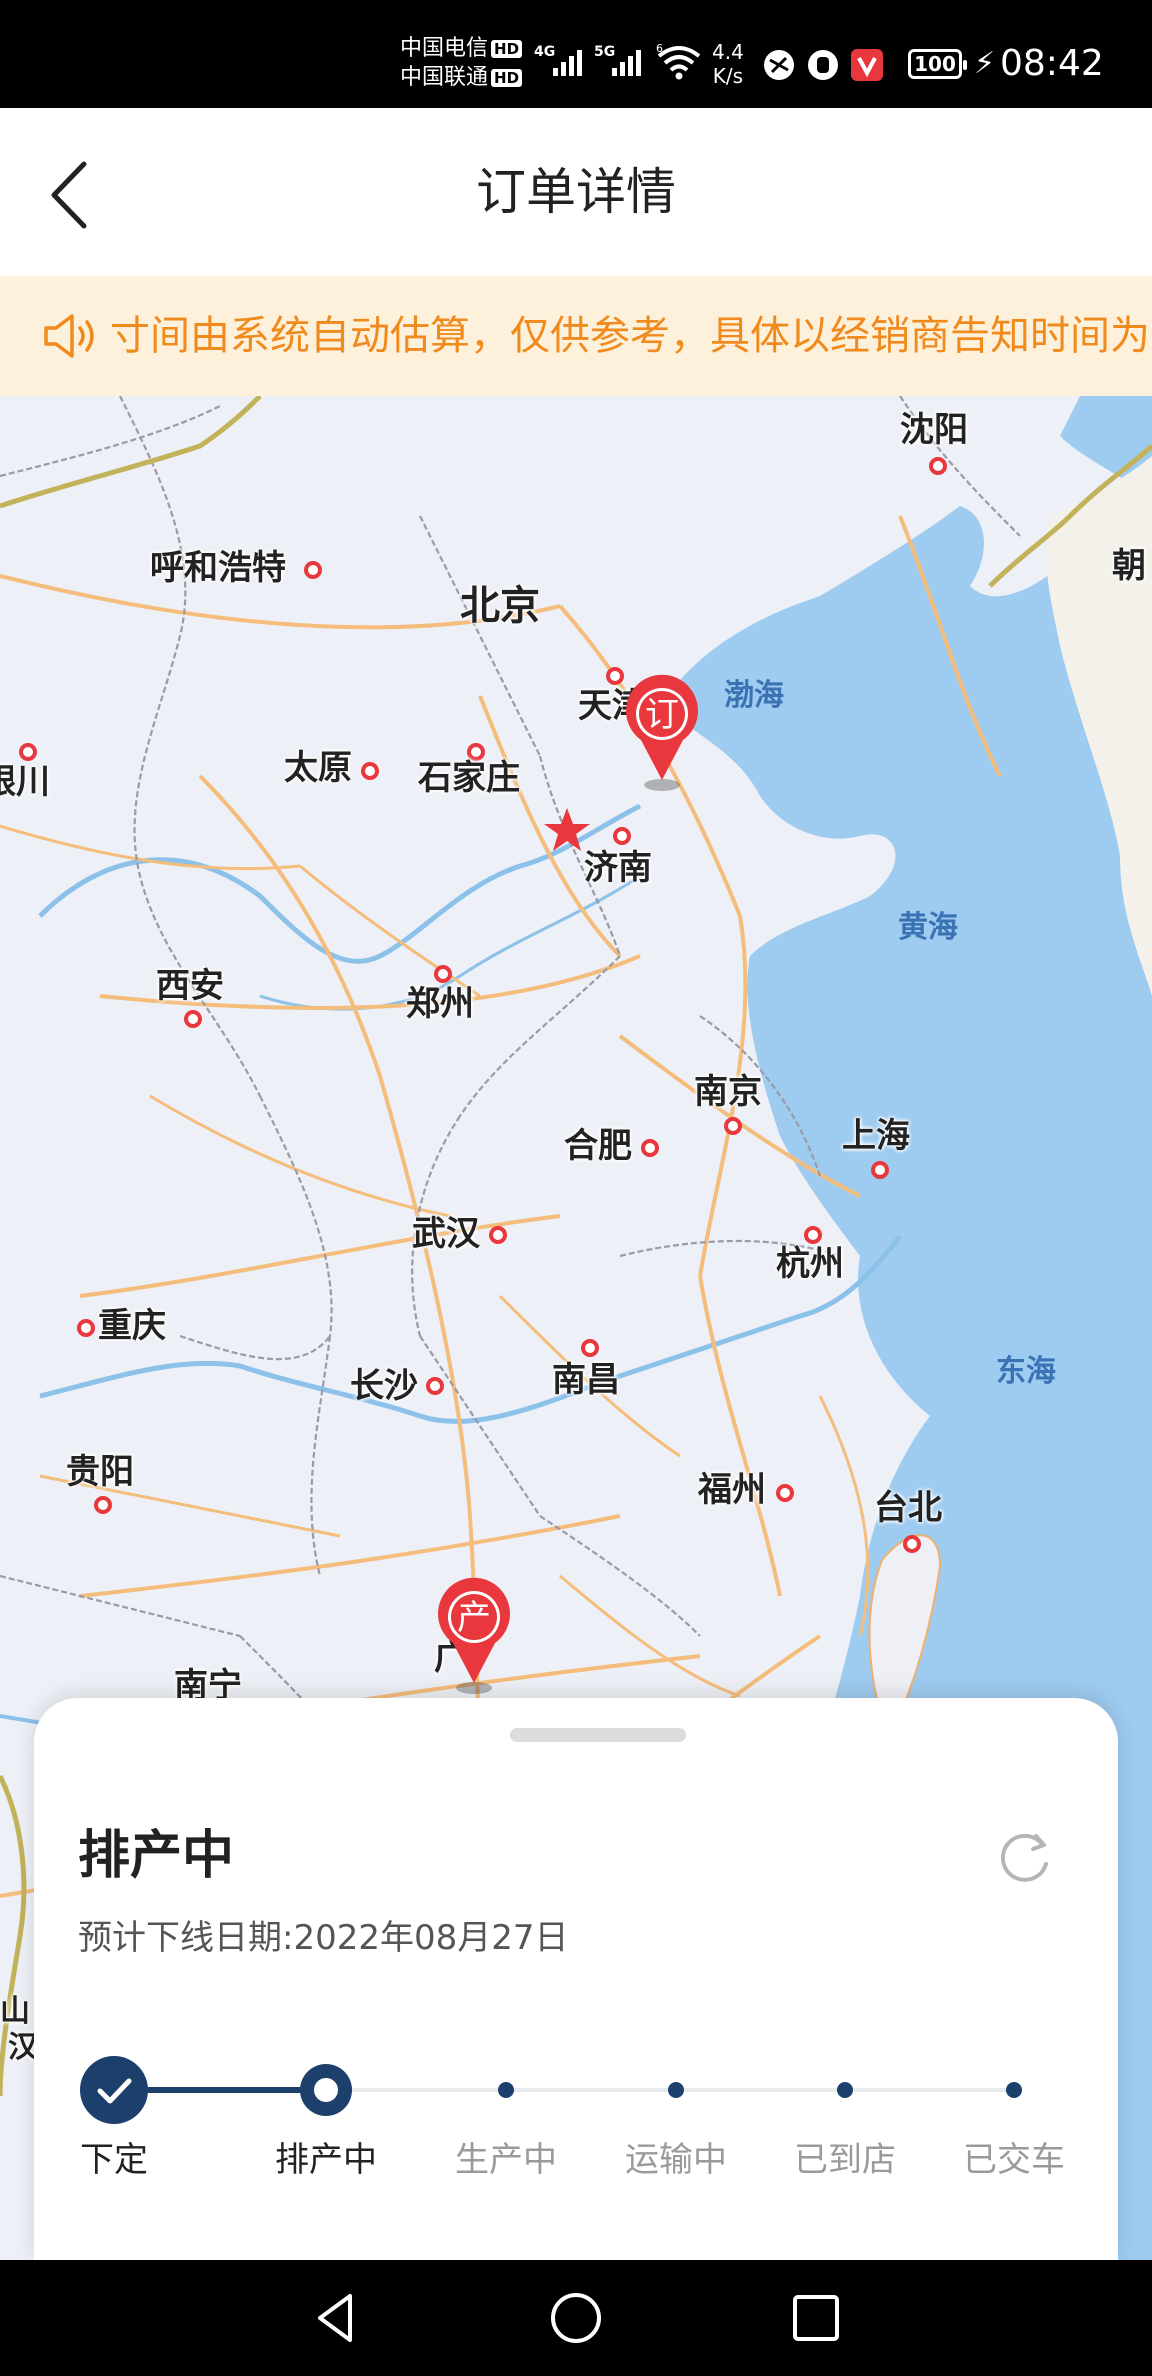  I want to click on city-label: 呼和浩特, so click(218, 568).